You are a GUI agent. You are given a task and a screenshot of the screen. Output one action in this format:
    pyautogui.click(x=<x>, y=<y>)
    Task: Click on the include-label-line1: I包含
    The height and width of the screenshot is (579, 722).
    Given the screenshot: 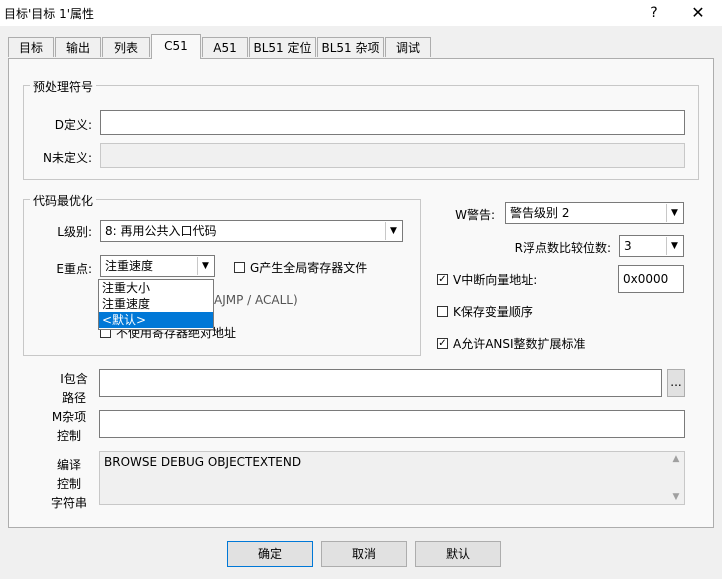 What is the action you would take?
    pyautogui.click(x=74, y=379)
    